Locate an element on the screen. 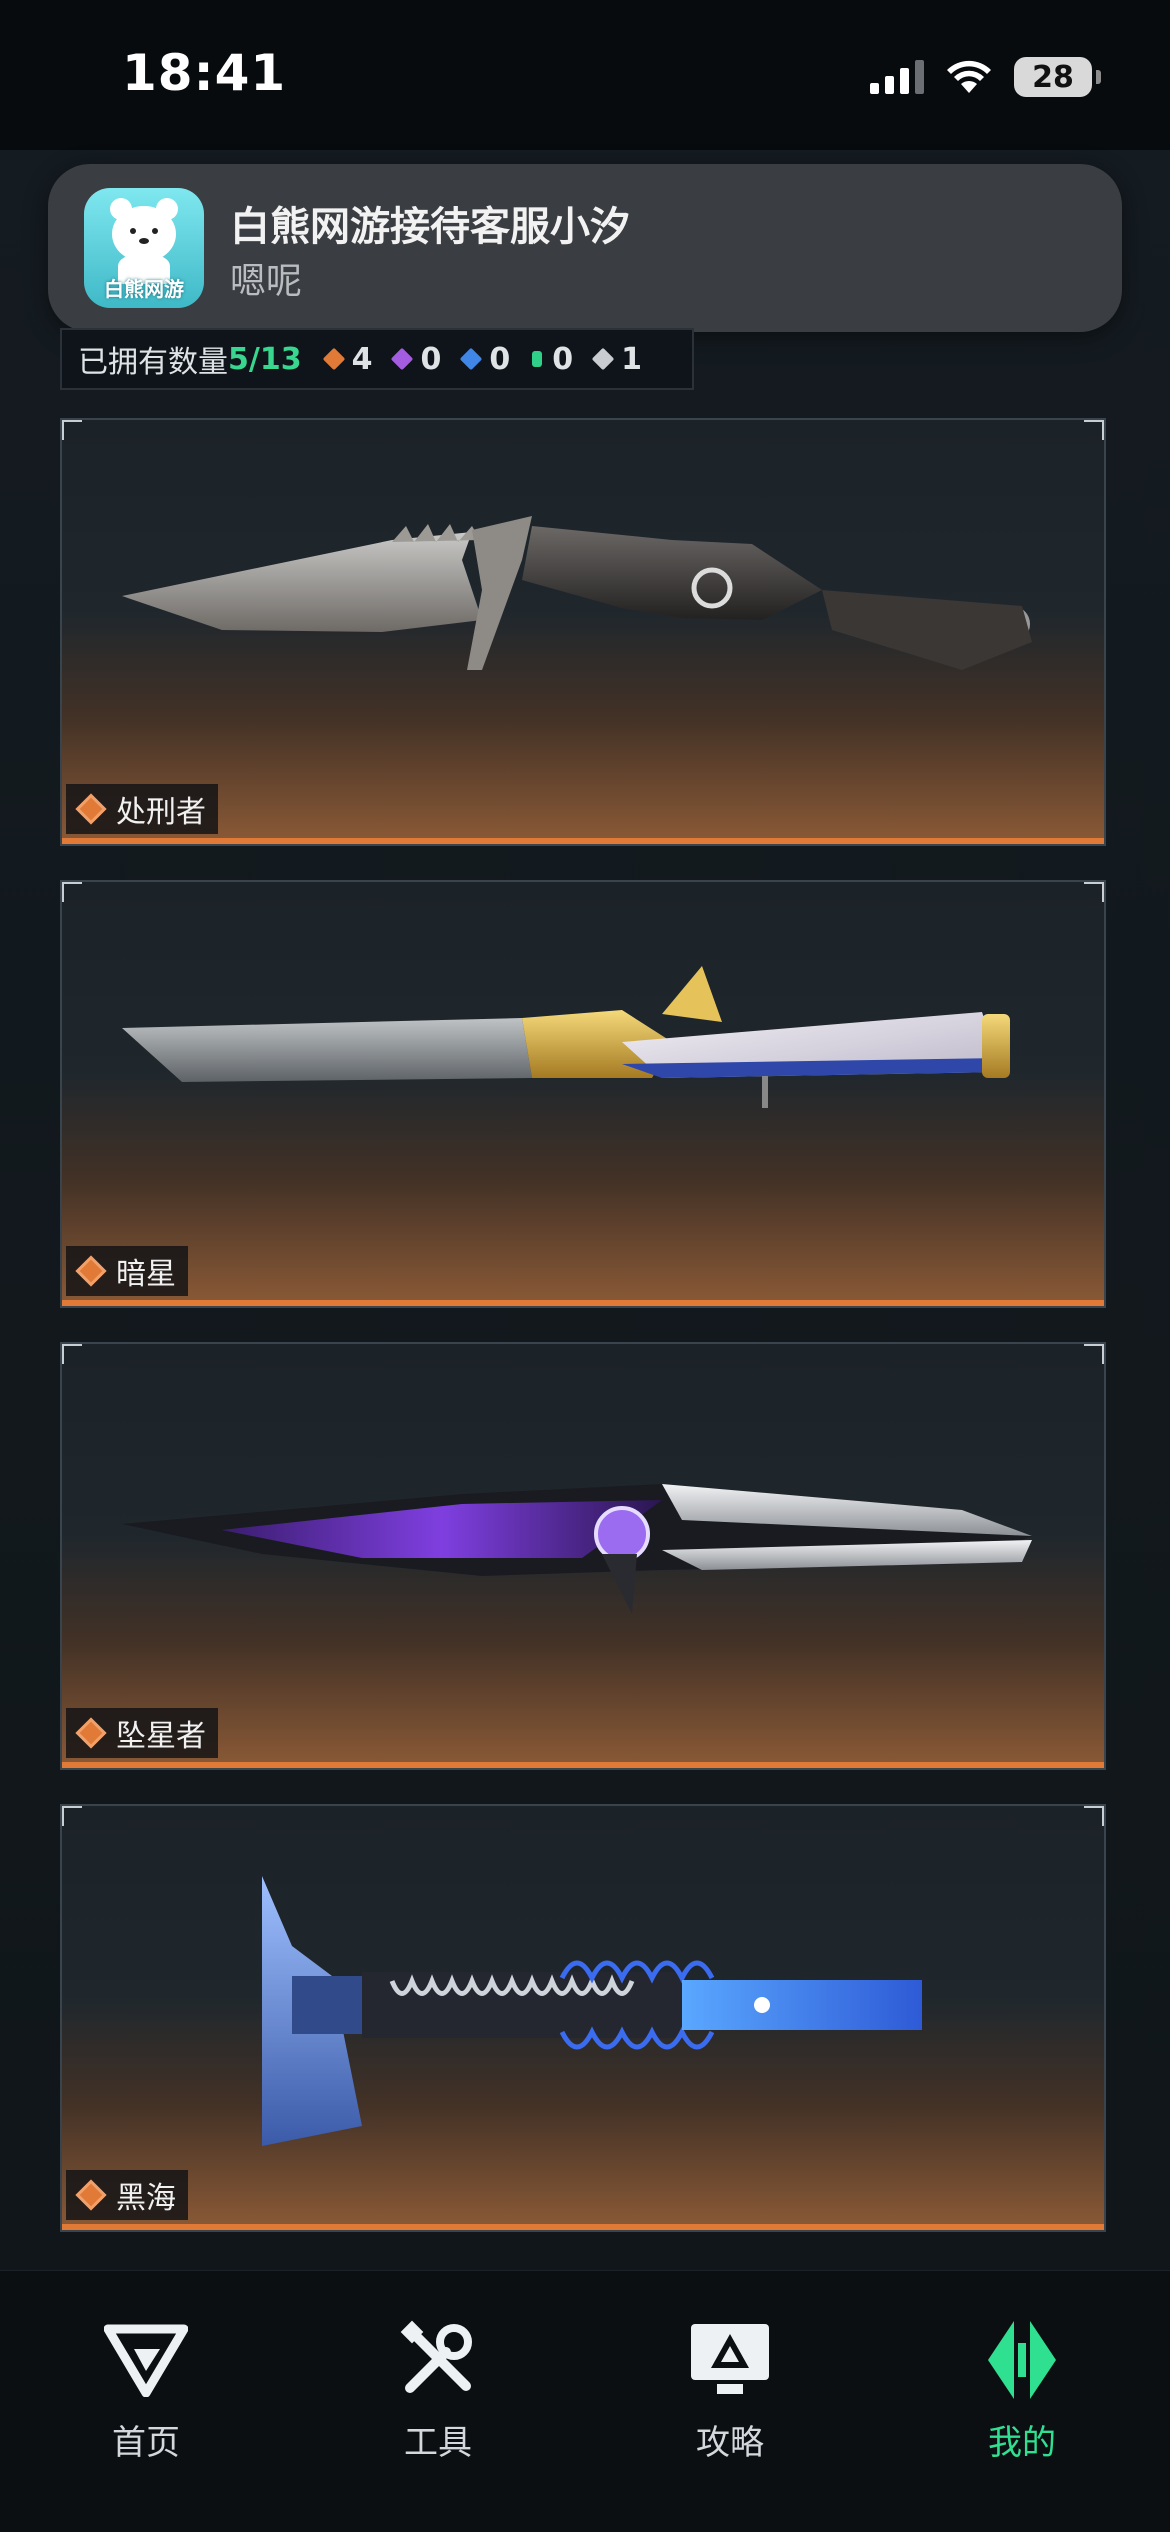  signal-icon is located at coordinates (897, 77).